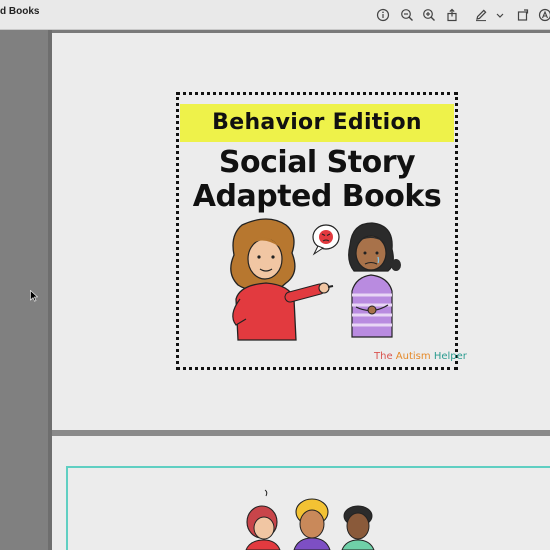 The height and width of the screenshot is (550, 550). I want to click on rotate-icon, so click(523, 15).